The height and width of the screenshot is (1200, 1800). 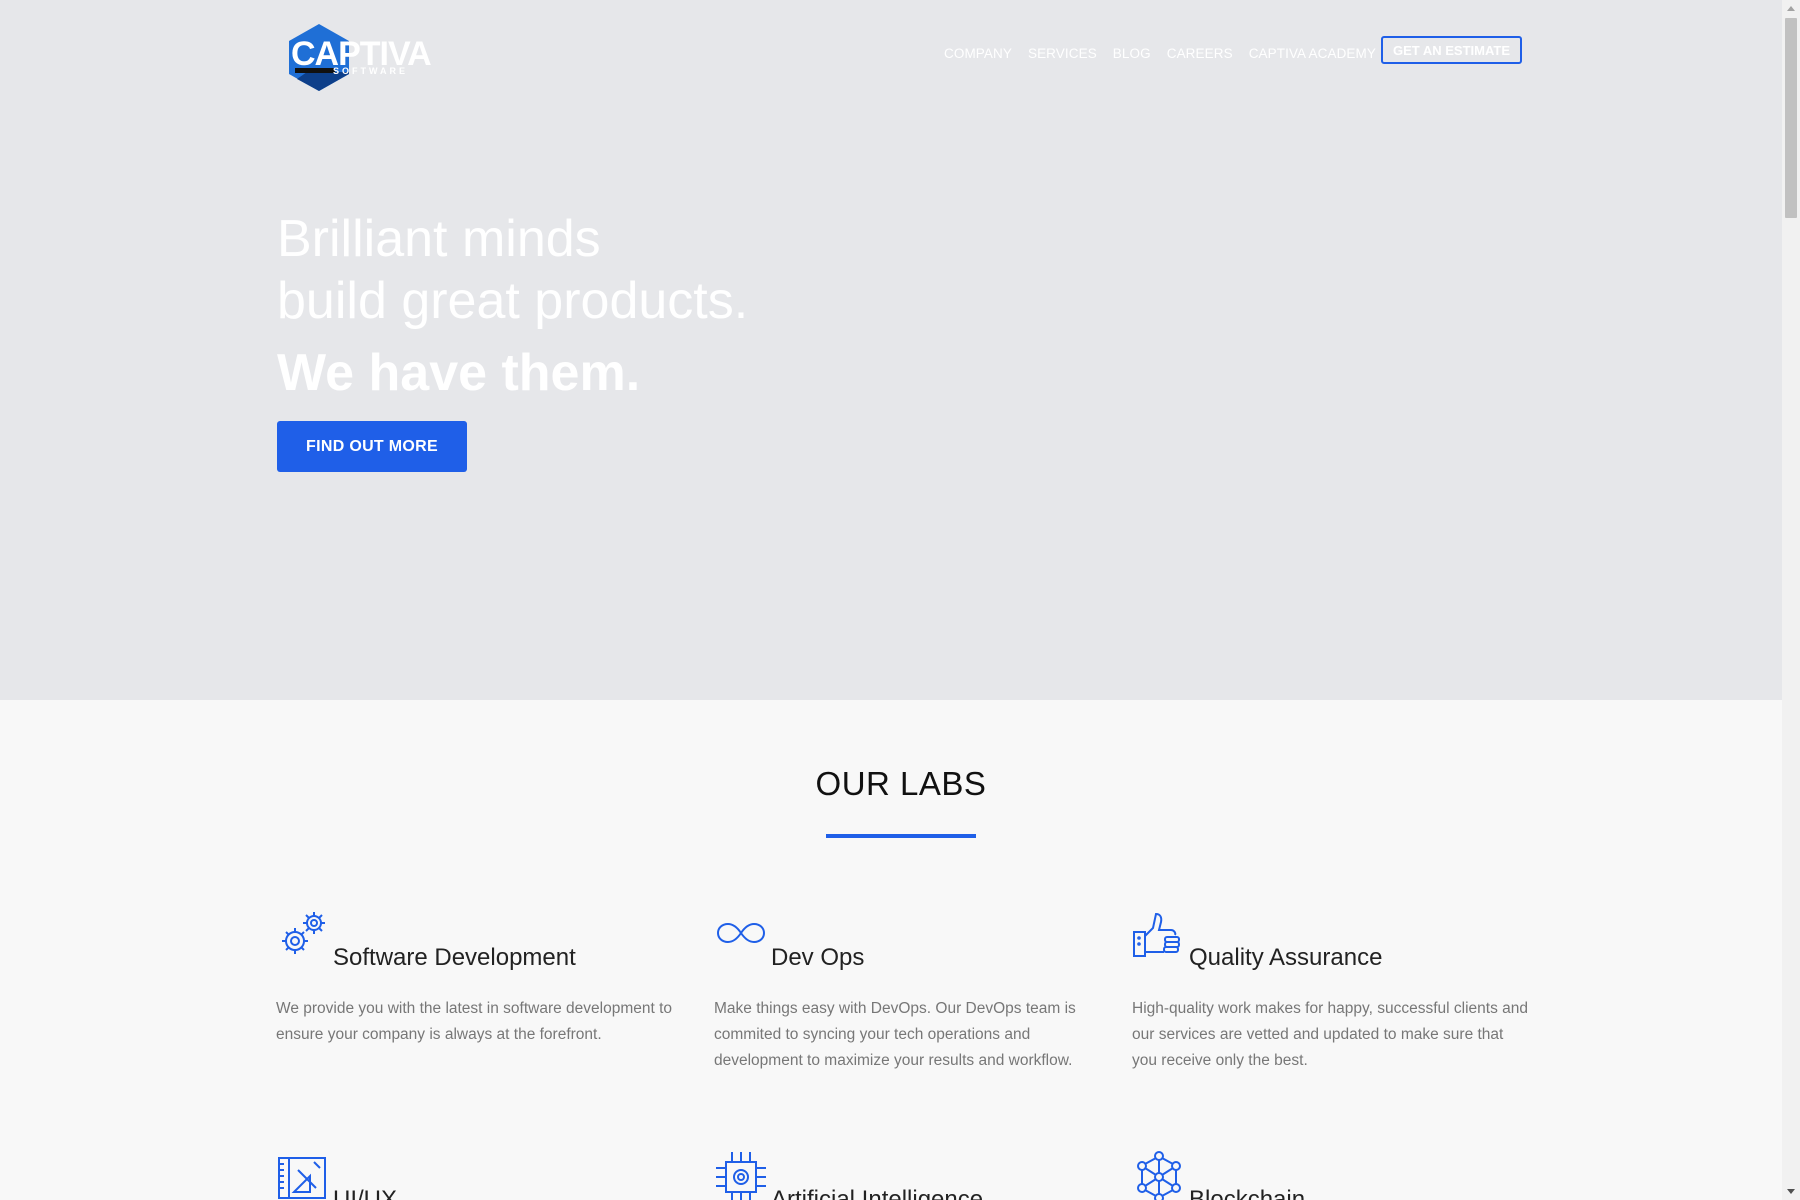 What do you see at coordinates (303, 935) in the screenshot?
I see `gears-icon` at bounding box center [303, 935].